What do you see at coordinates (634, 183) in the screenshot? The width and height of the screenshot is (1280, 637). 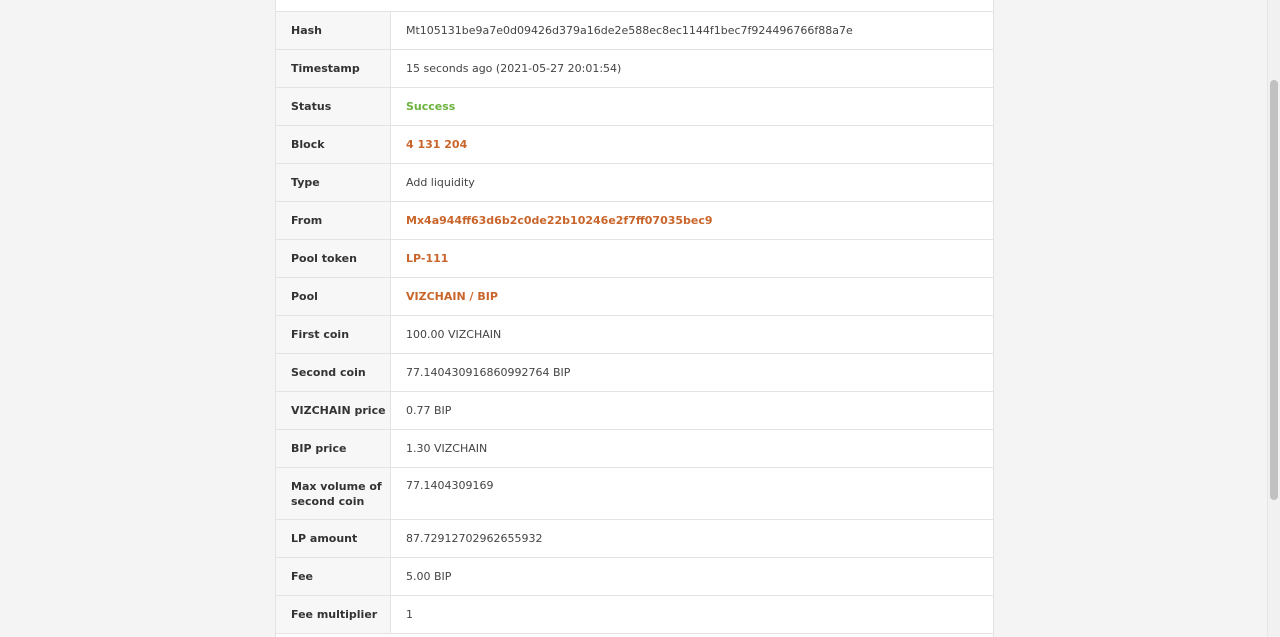 I see `row-type: Type Add liquidity` at bounding box center [634, 183].